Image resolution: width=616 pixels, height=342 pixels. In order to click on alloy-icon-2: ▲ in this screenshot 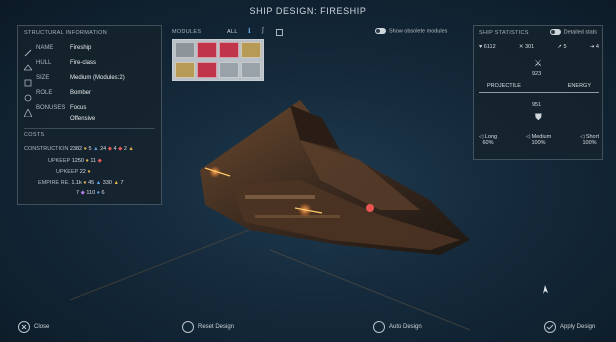, I will do `click(98, 183)`.